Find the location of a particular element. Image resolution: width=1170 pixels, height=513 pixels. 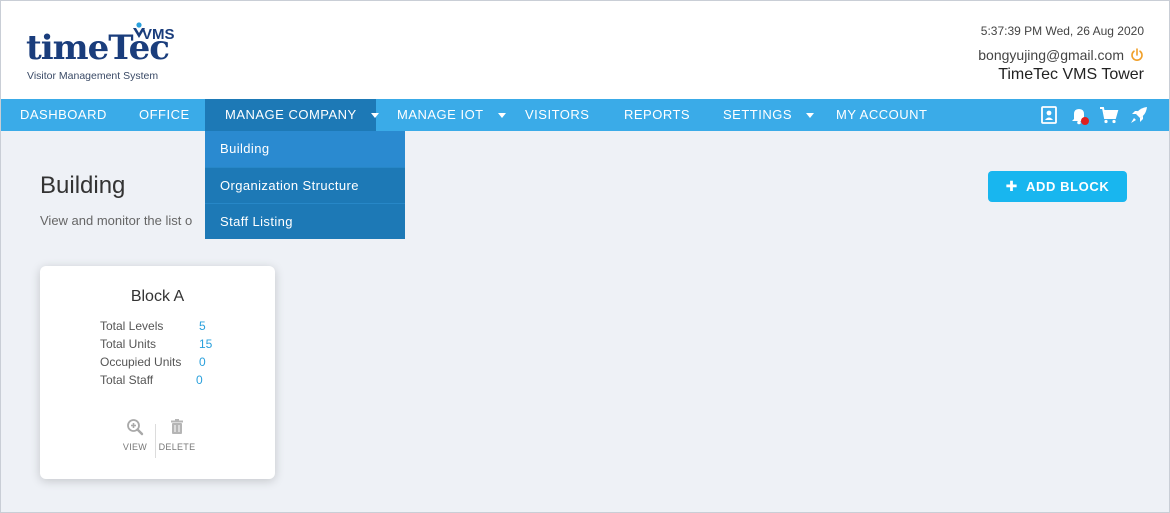

page-subtitle: View and monitor the list o is located at coordinates (116, 220).